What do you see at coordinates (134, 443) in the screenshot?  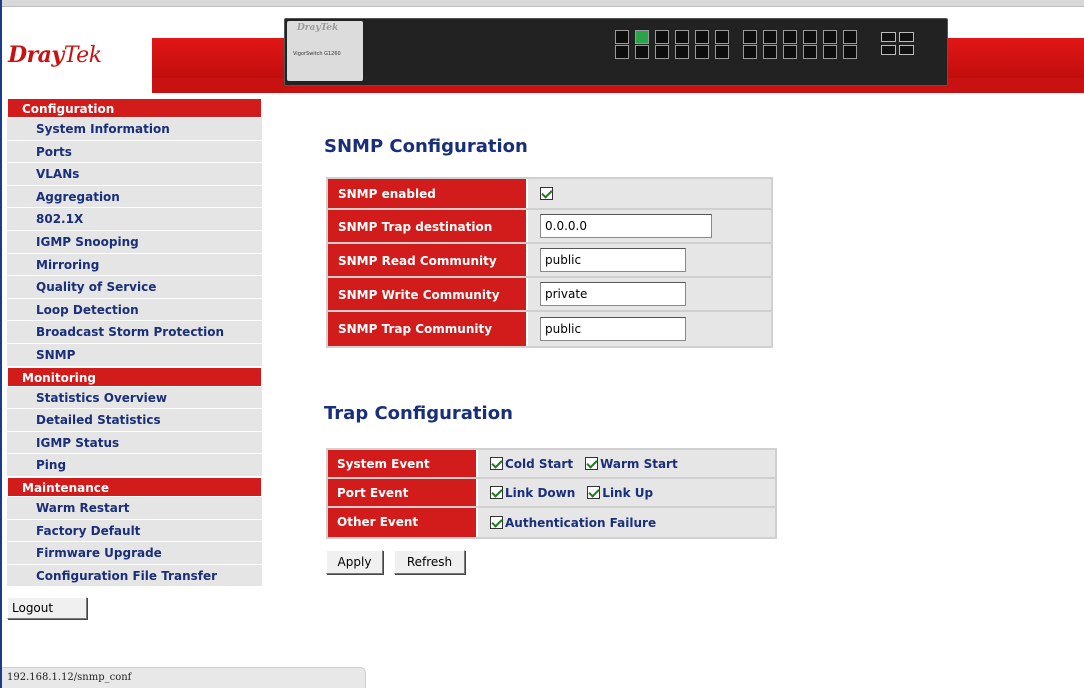 I see `sidebar-item-igmp-status: IGMP Status` at bounding box center [134, 443].